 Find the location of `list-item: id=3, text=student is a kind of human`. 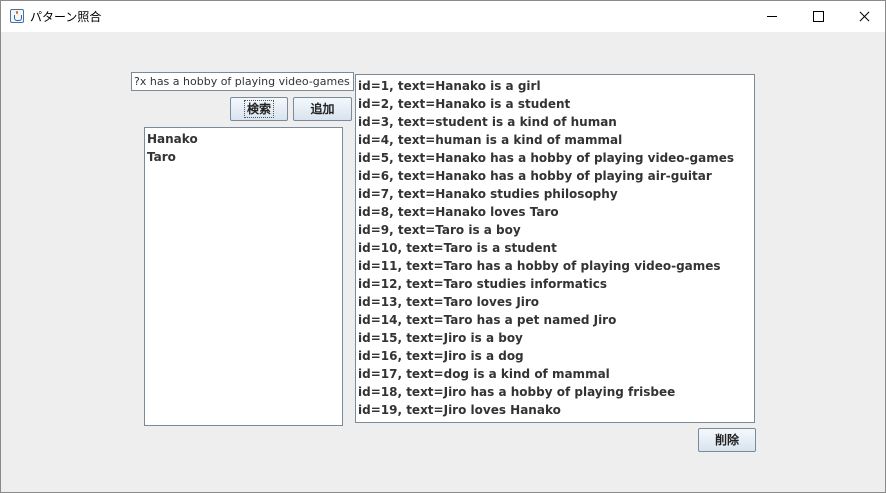

list-item: id=3, text=student is a kind of human is located at coordinates (555, 122).